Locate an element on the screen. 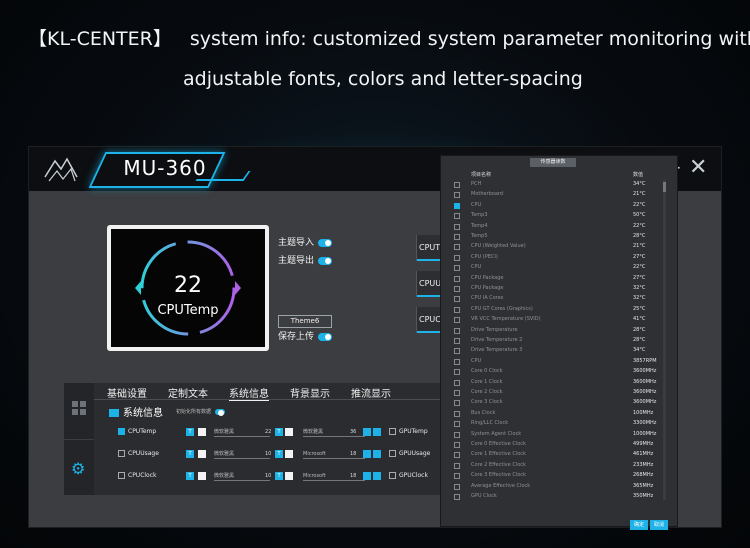  list-item: Core 2 Clock 3600MHz is located at coordinates (559, 393).